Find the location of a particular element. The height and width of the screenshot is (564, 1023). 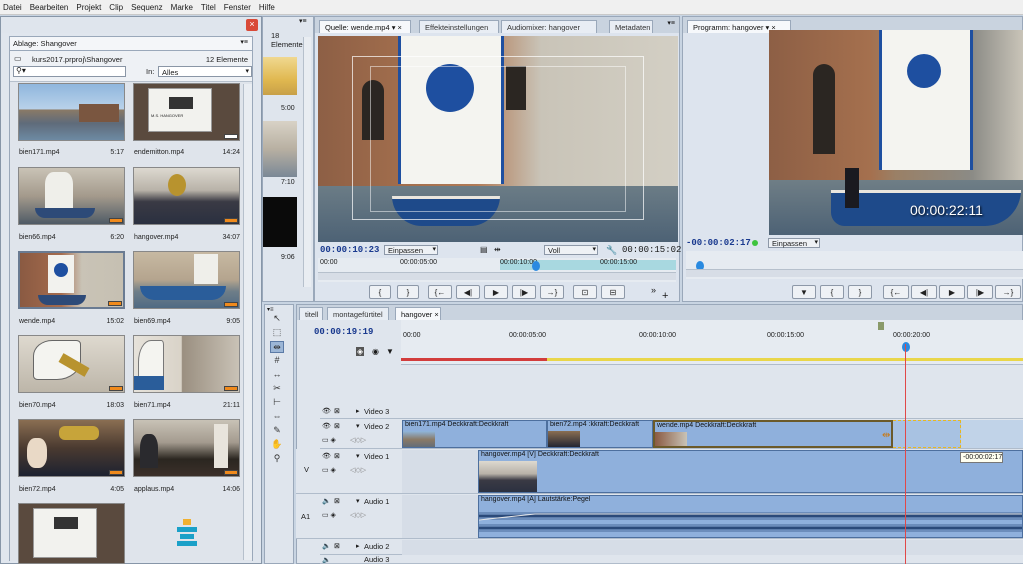

program-timecode: -00:00:02:17 is located at coordinates (718, 243).